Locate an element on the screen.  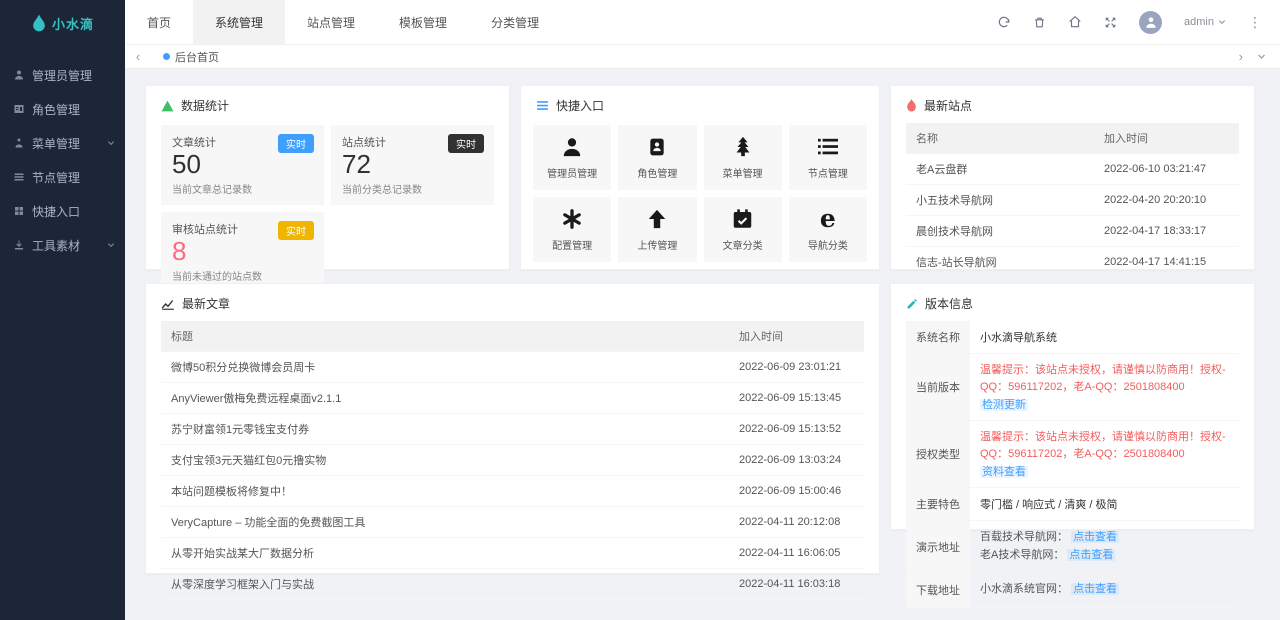
admin-icon is located at coordinates (572, 147).